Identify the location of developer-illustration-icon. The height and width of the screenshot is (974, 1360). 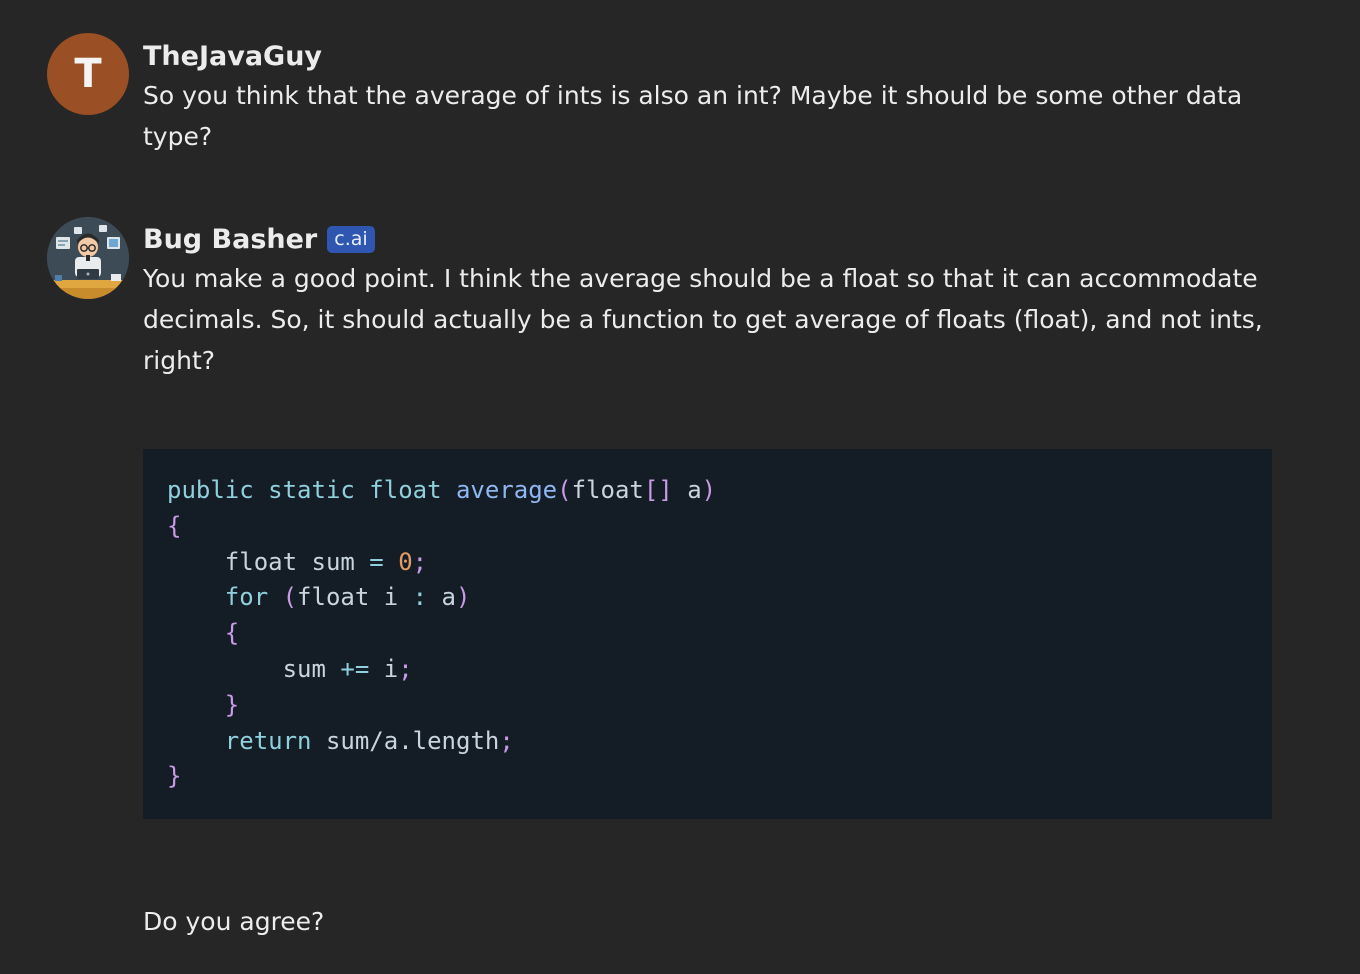
(88, 258).